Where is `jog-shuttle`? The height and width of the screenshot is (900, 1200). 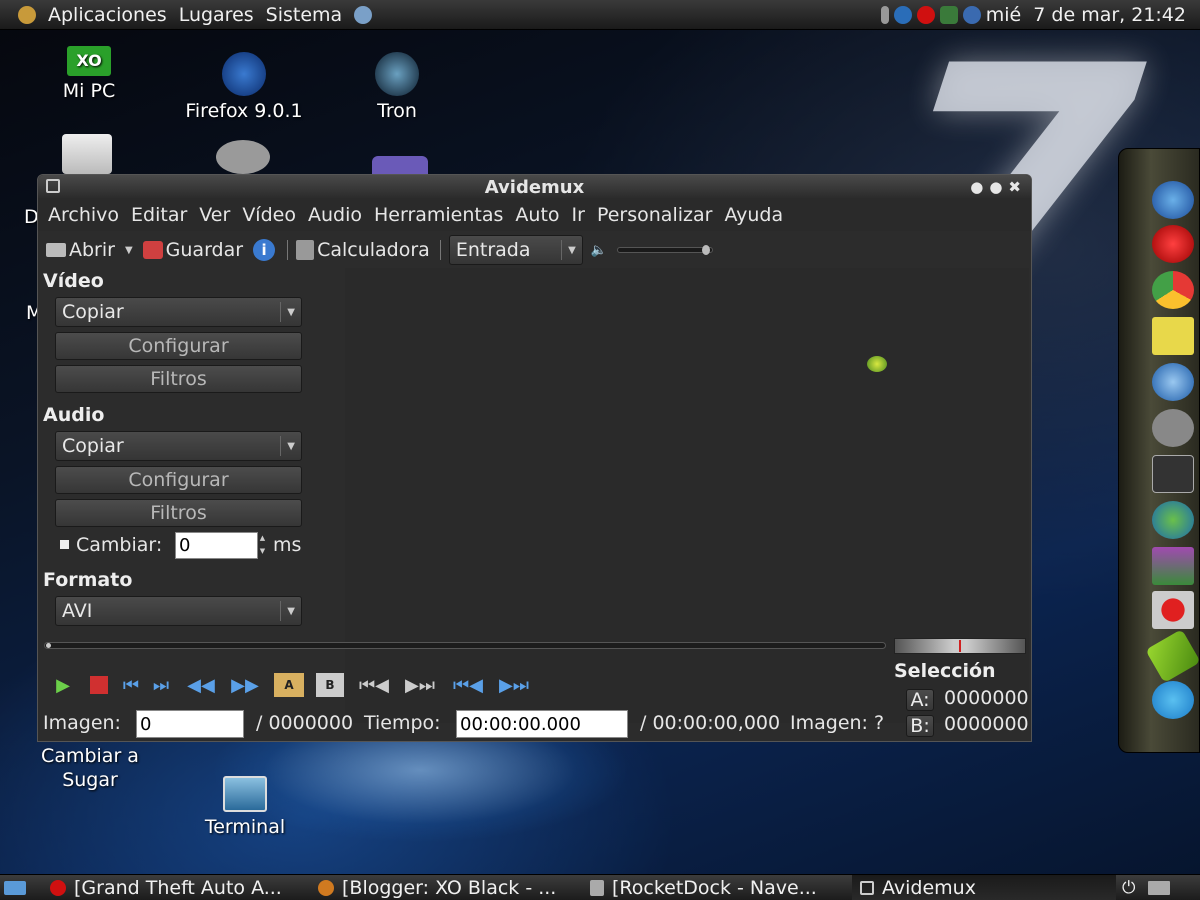
jog-shuttle is located at coordinates (960, 646).